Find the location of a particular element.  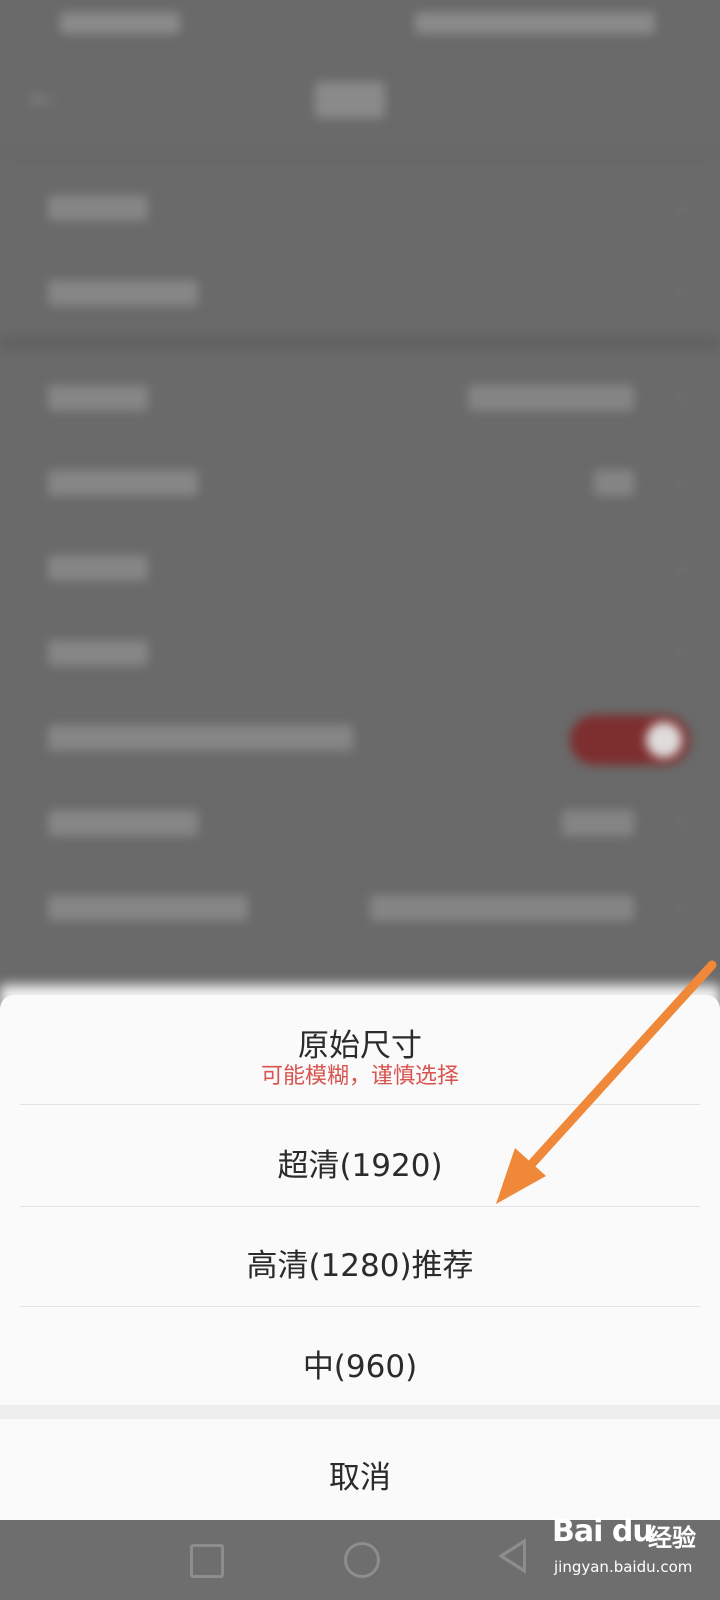

page-title-blurred is located at coordinates (350, 100).